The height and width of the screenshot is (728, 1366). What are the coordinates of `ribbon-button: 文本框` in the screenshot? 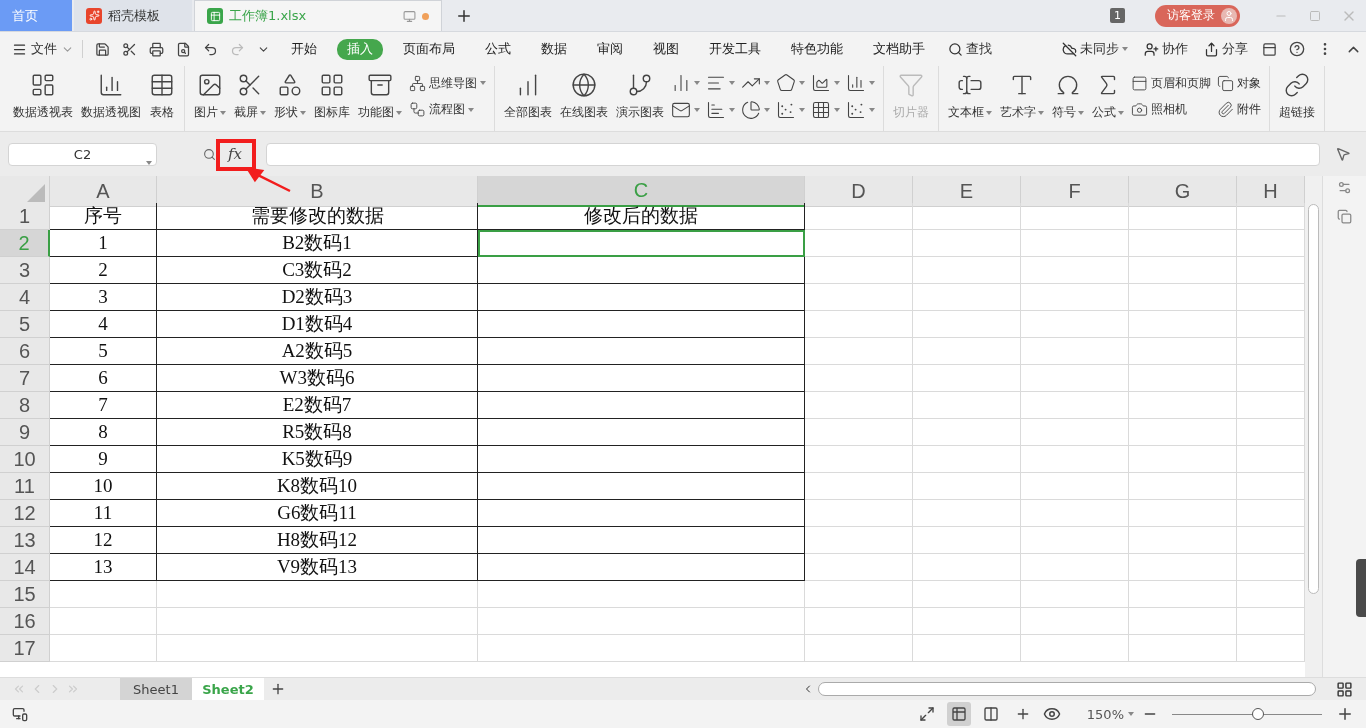 It's located at (970, 98).